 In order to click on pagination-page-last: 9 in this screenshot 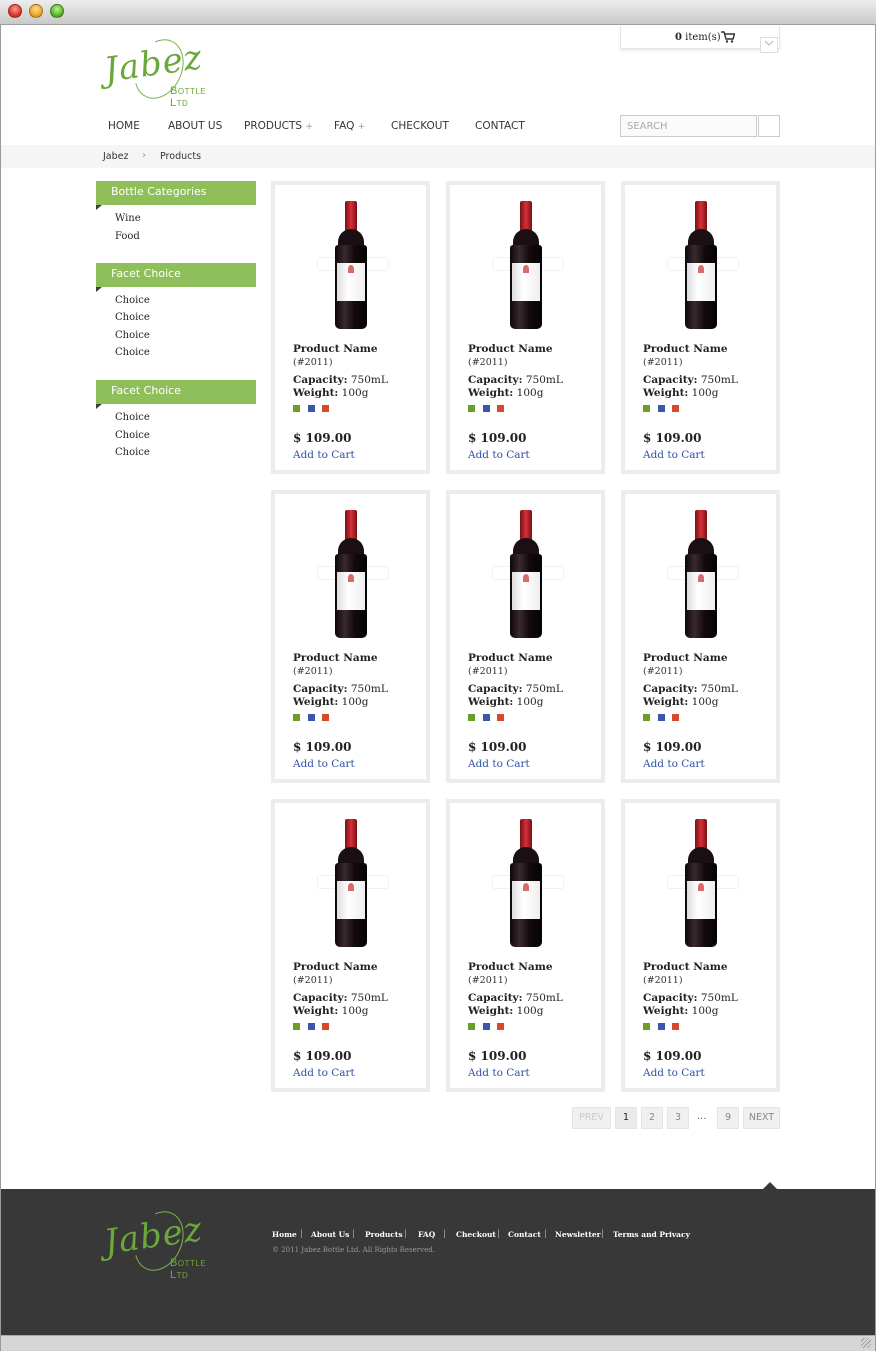, I will do `click(728, 1118)`.